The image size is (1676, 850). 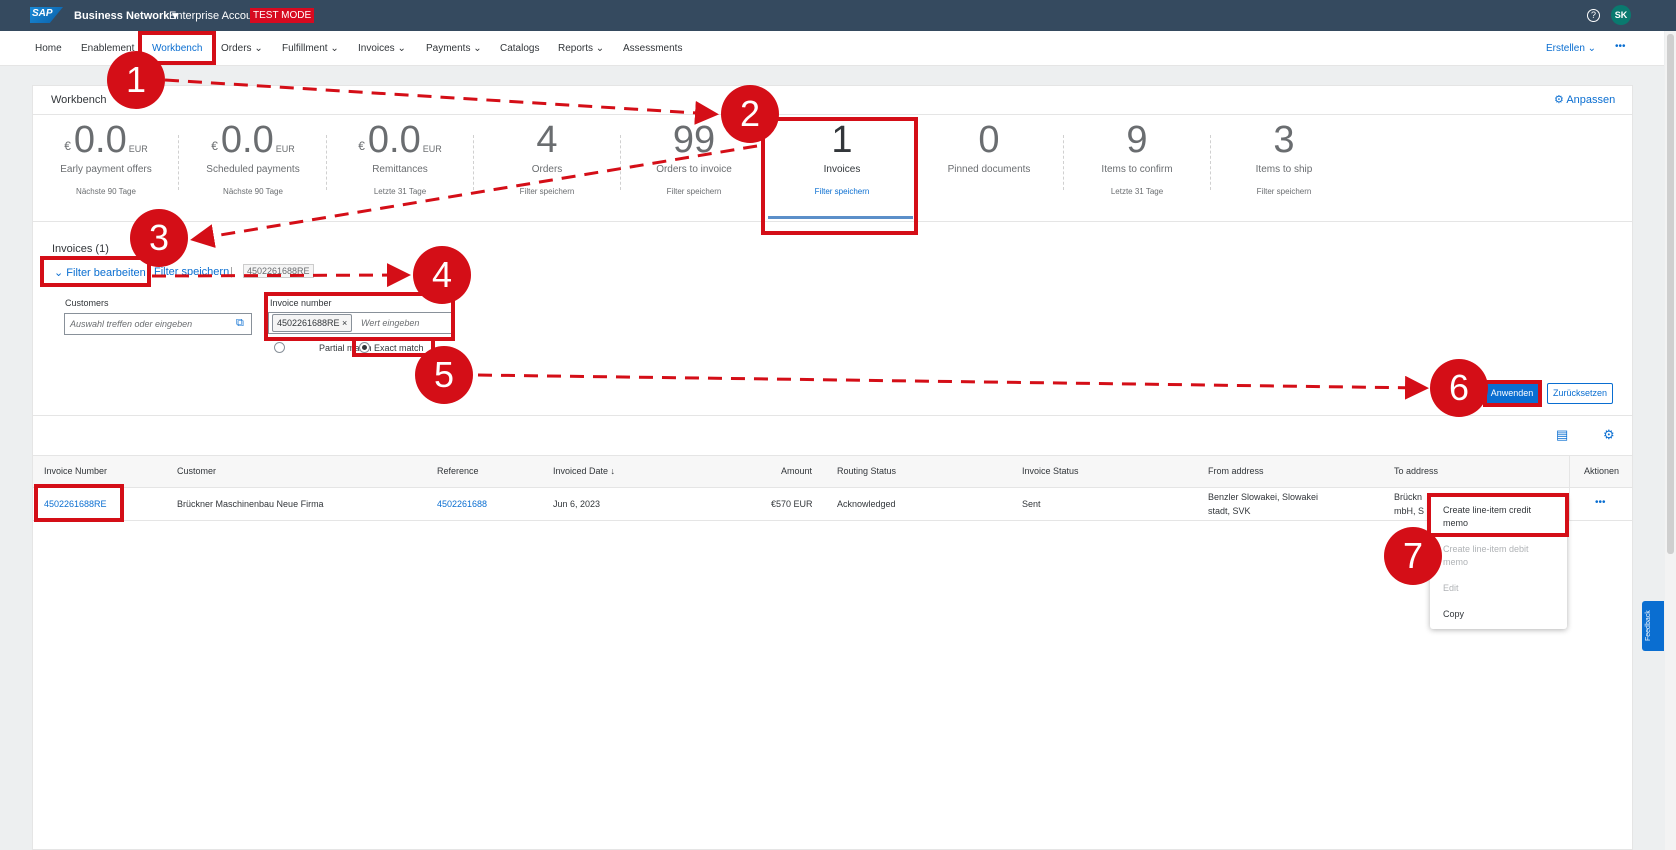 I want to click on step-5-badge: 5, so click(x=444, y=375).